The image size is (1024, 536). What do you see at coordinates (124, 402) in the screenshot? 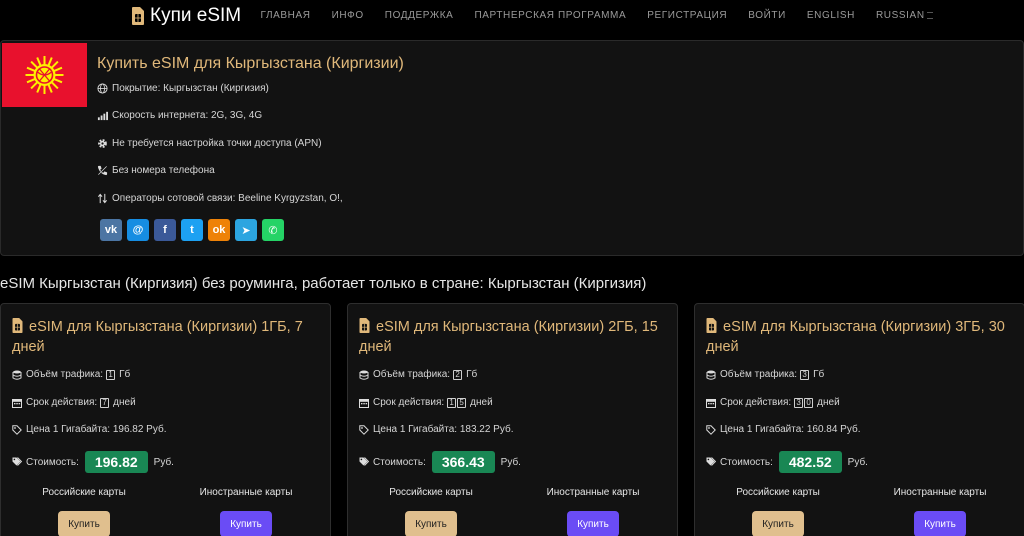
I see `validity-unit: дней` at bounding box center [124, 402].